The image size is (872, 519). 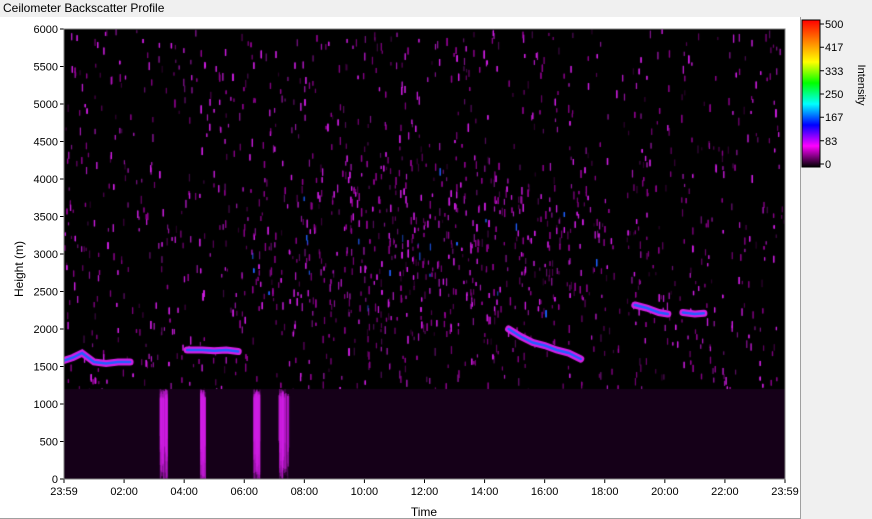 What do you see at coordinates (46, 218) in the screenshot?
I see `y-tick-label: 3500` at bounding box center [46, 218].